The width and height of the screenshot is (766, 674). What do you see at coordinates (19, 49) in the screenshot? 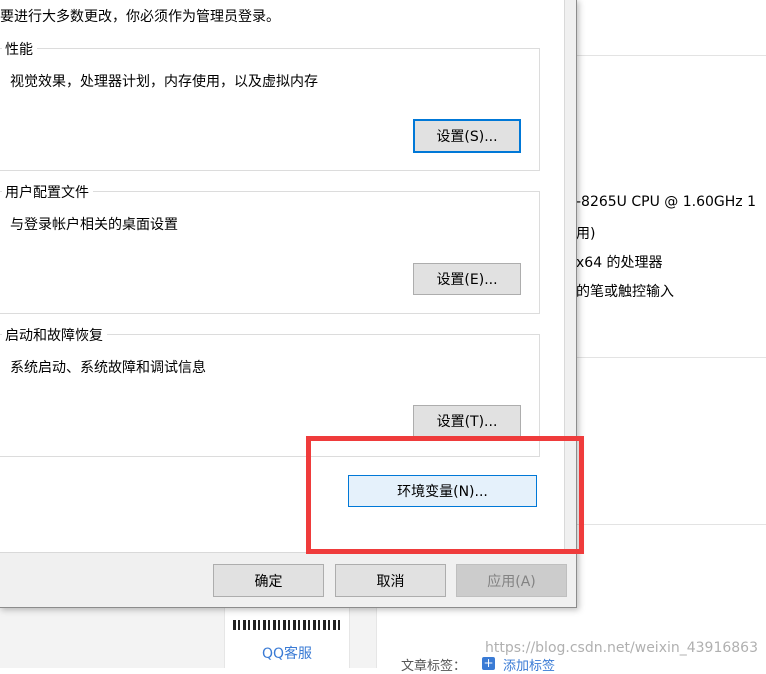
I see `performance-title: 性能` at bounding box center [19, 49].